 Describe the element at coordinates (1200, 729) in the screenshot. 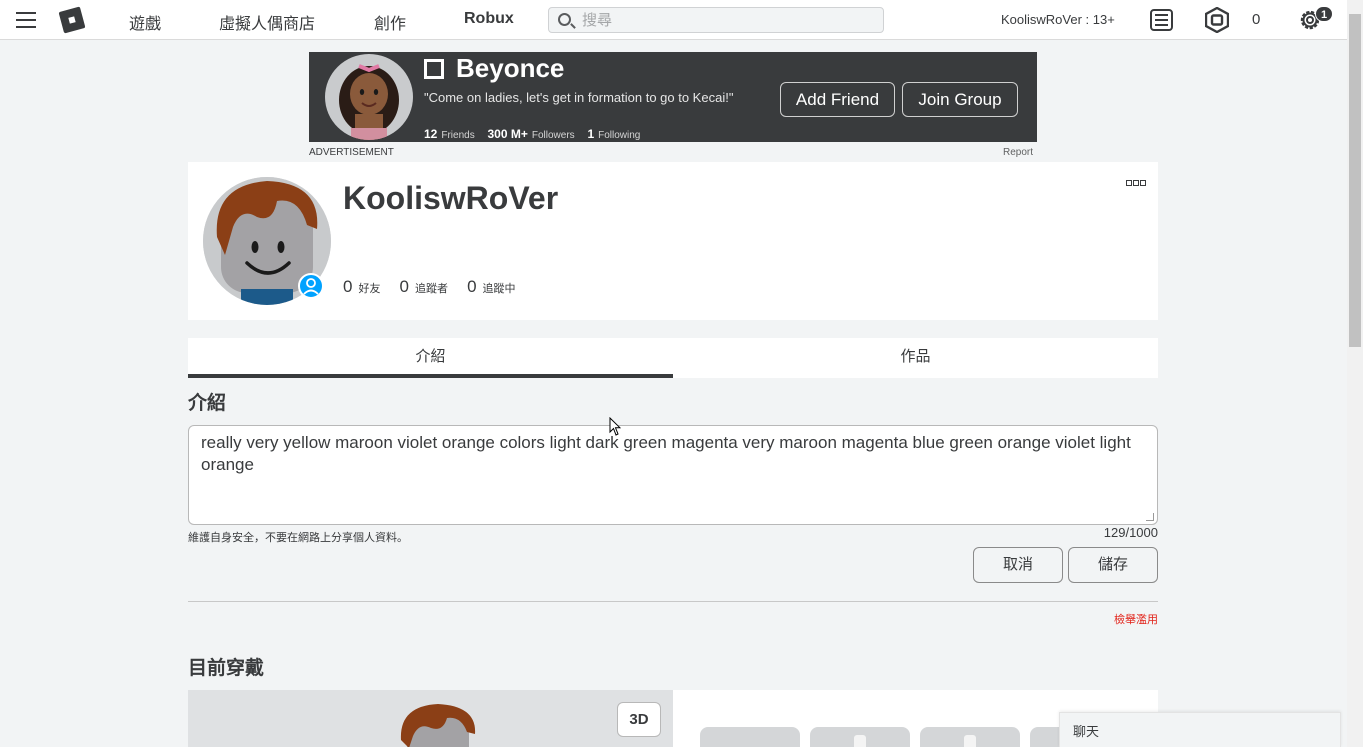

I see `chat-bar: 聊天` at that location.